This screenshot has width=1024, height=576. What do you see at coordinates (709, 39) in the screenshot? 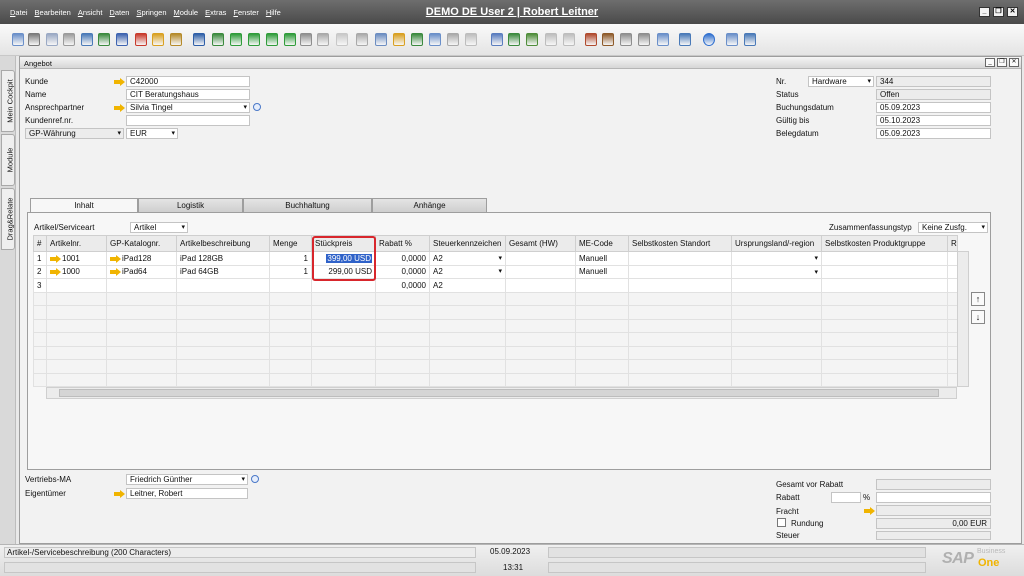
I see `help-icon` at bounding box center [709, 39].